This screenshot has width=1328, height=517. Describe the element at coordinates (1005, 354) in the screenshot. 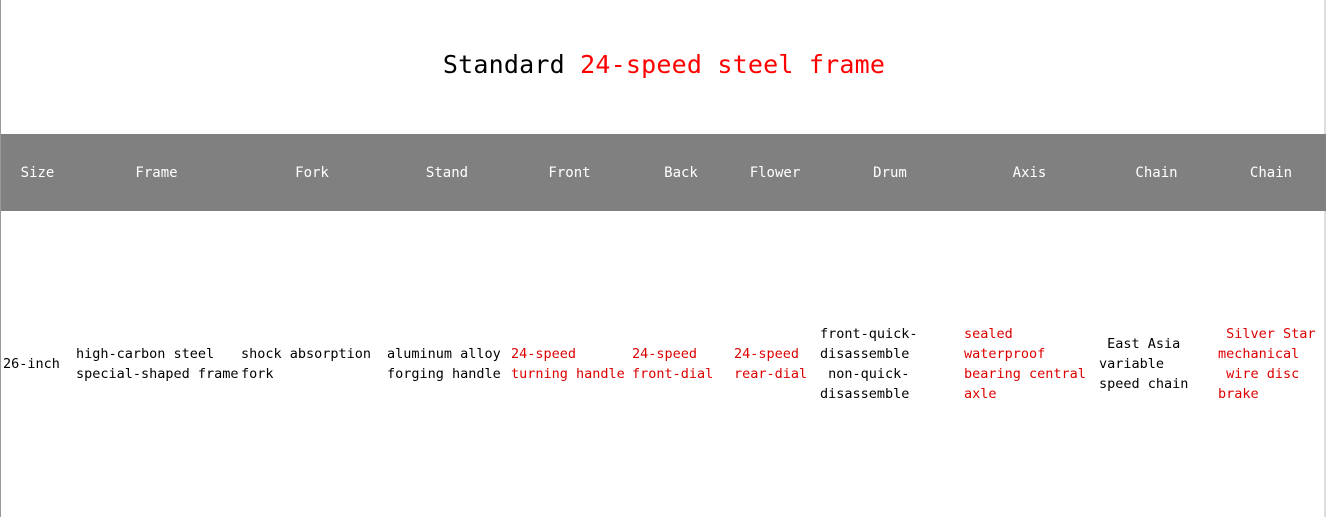

I see `cell-line: waterproof` at that location.